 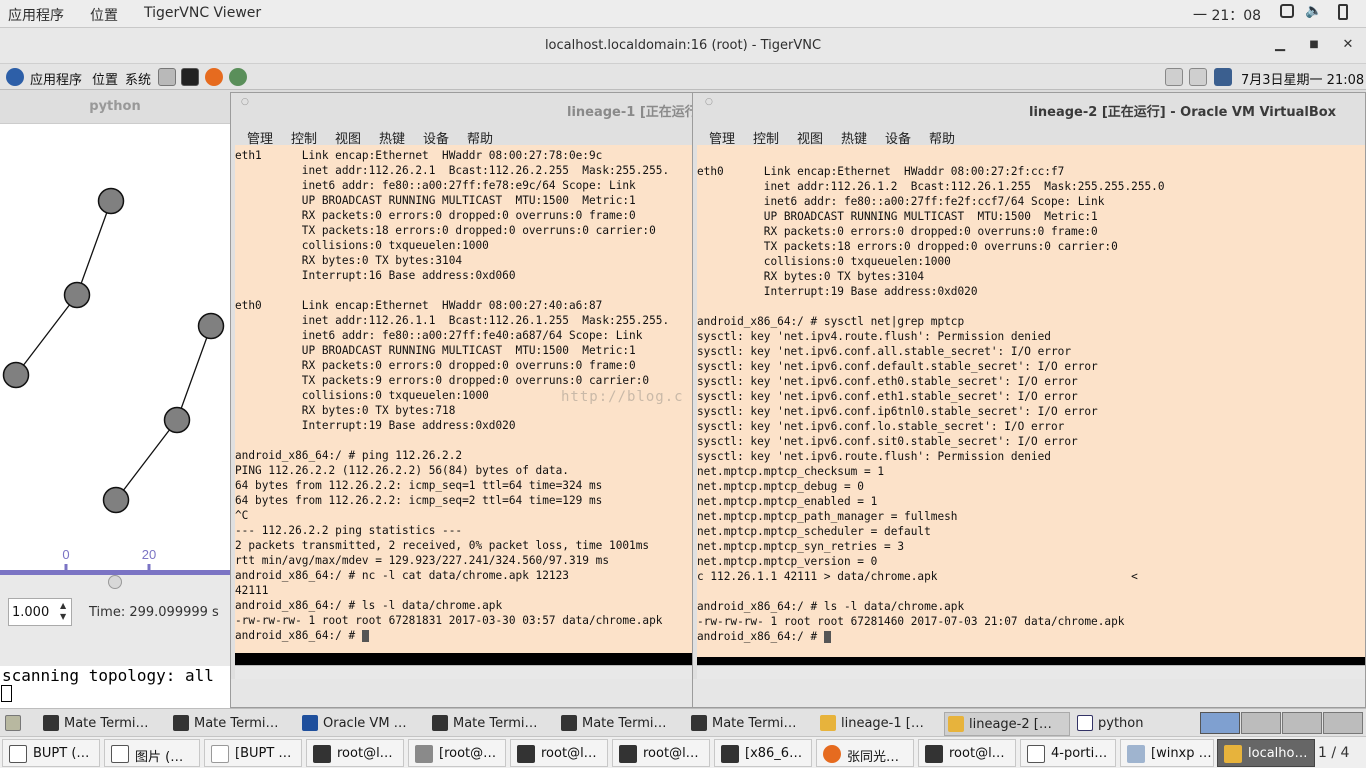 What do you see at coordinates (115, 347) in the screenshot?
I see `topology-canvas: 0 20` at bounding box center [115, 347].